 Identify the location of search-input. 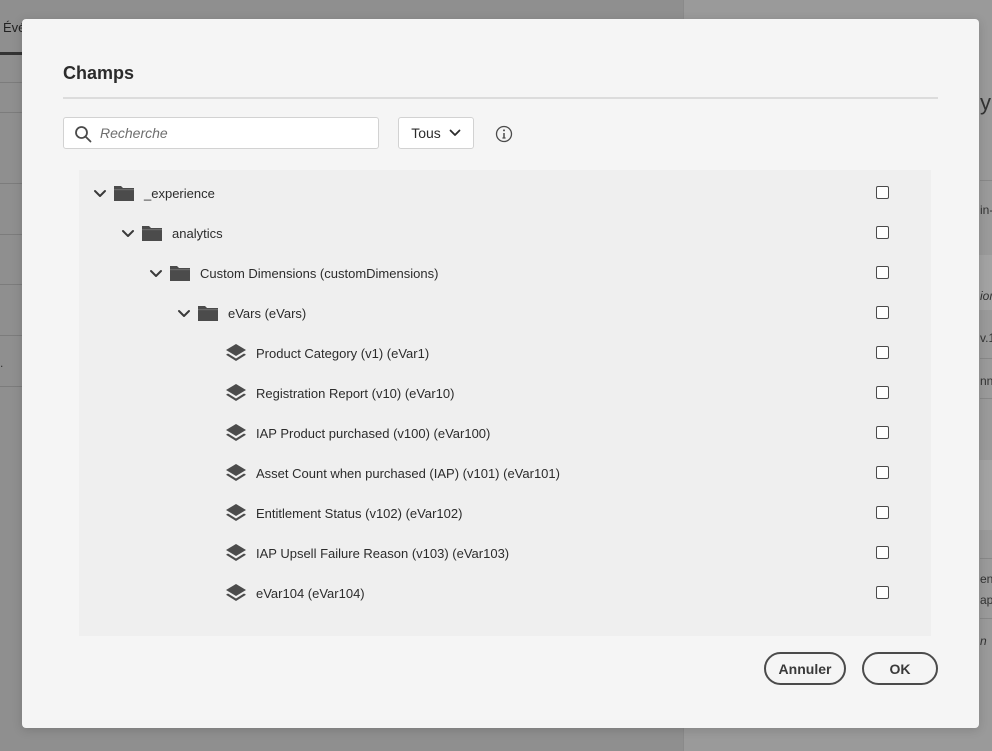
(235, 133).